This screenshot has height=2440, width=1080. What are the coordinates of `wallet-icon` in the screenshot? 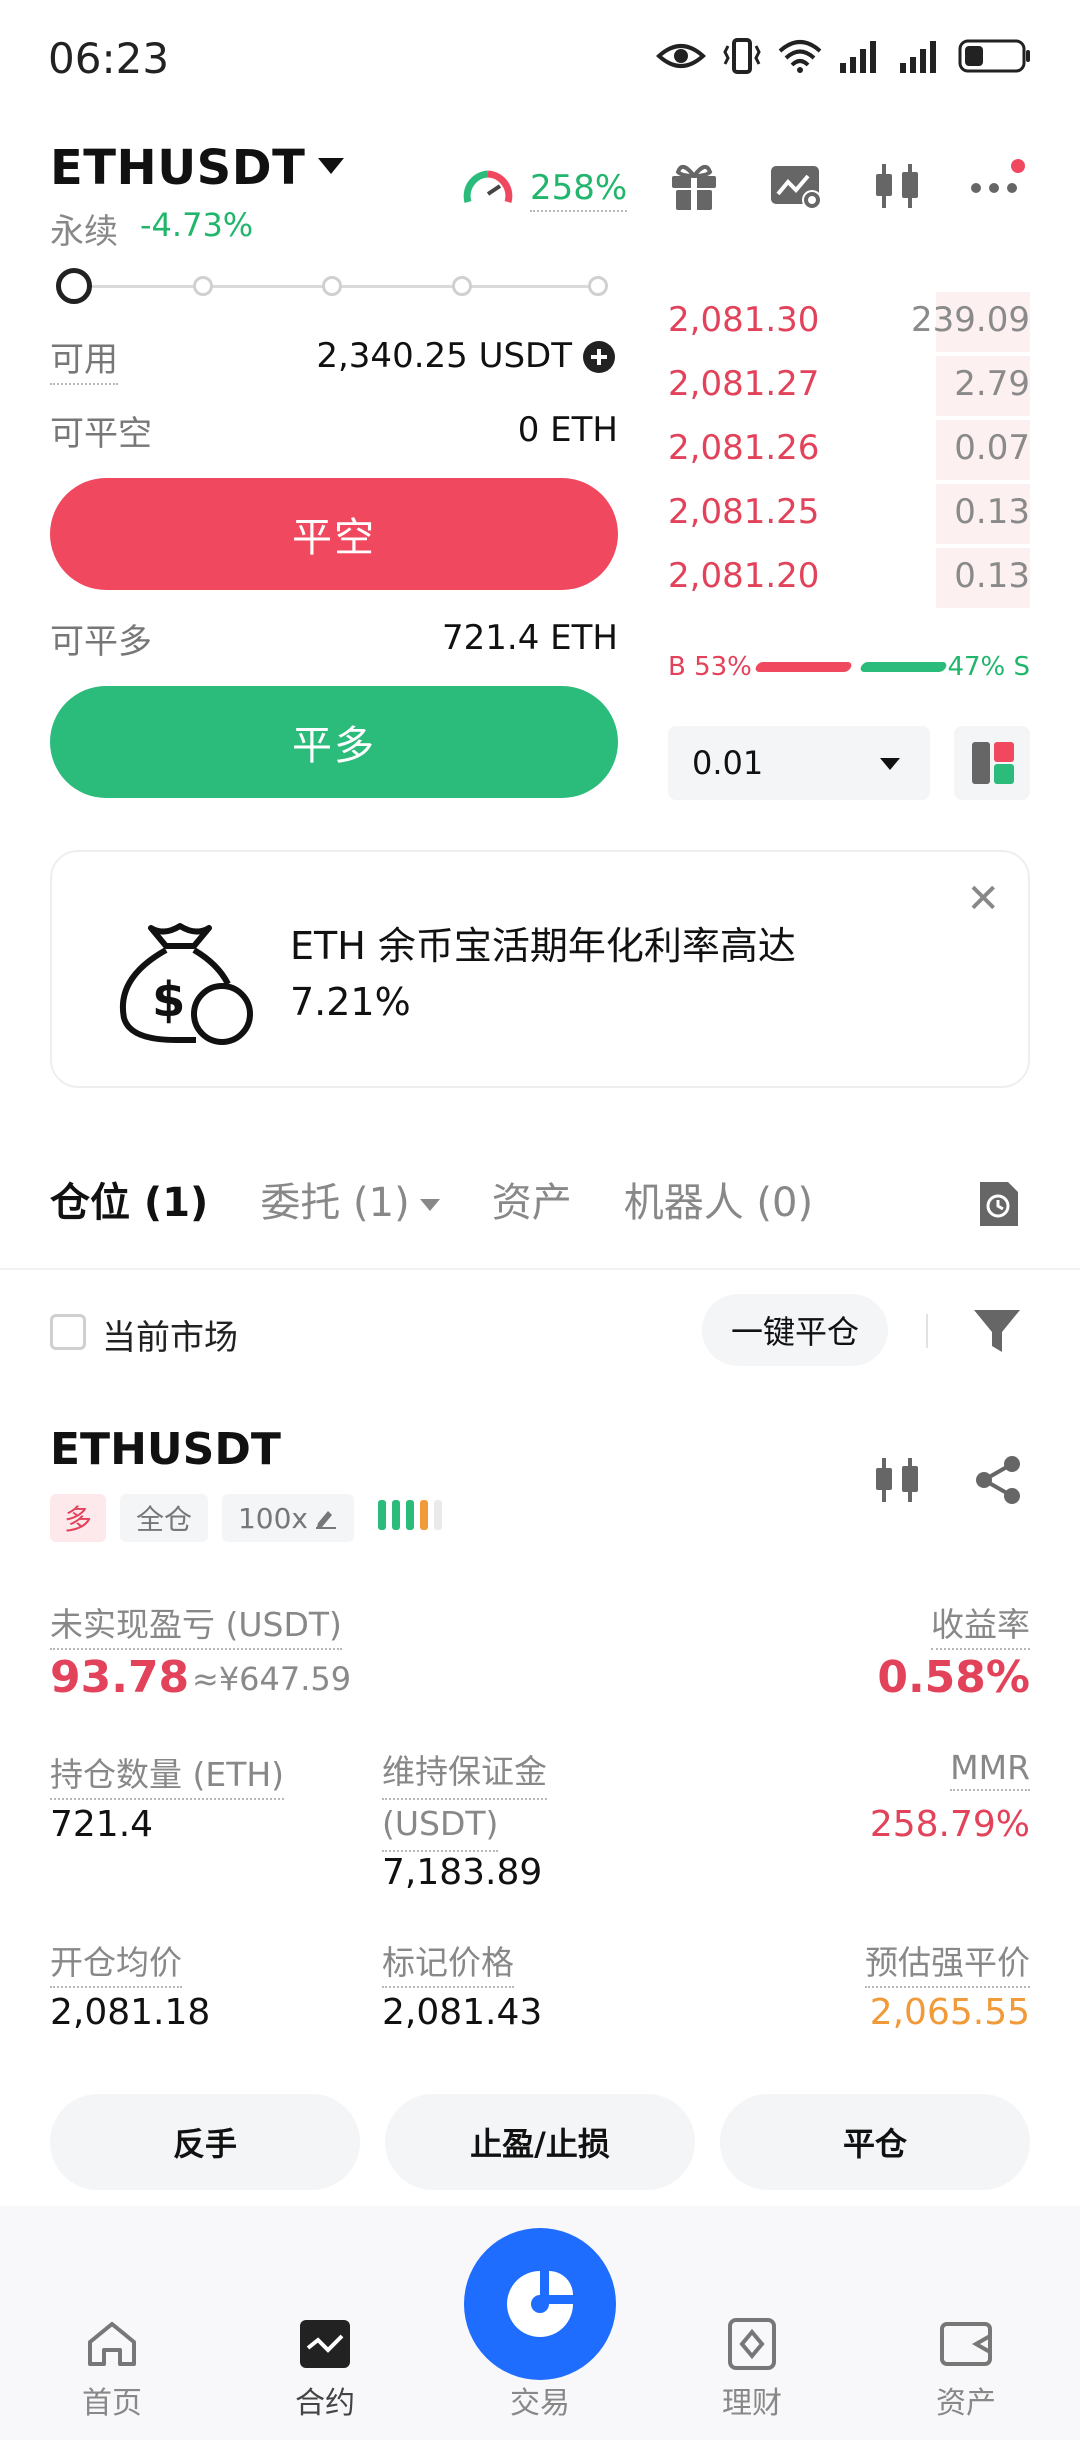 It's located at (966, 2344).